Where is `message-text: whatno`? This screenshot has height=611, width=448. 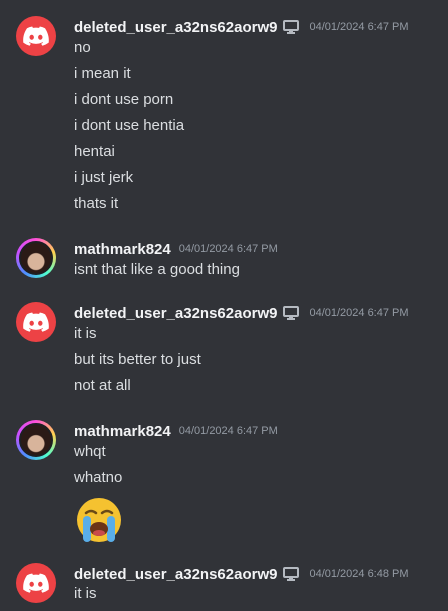 message-text: whatno is located at coordinates (98, 477).